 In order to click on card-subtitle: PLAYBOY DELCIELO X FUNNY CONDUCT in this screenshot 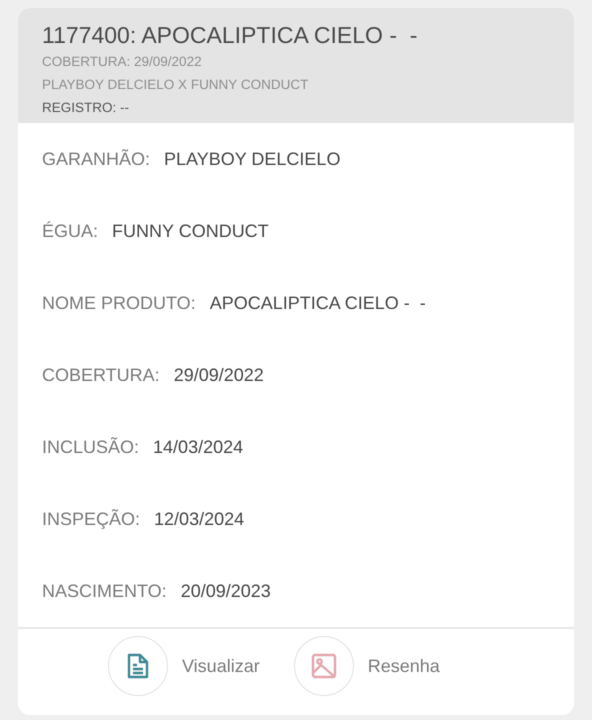, I will do `click(176, 85)`.